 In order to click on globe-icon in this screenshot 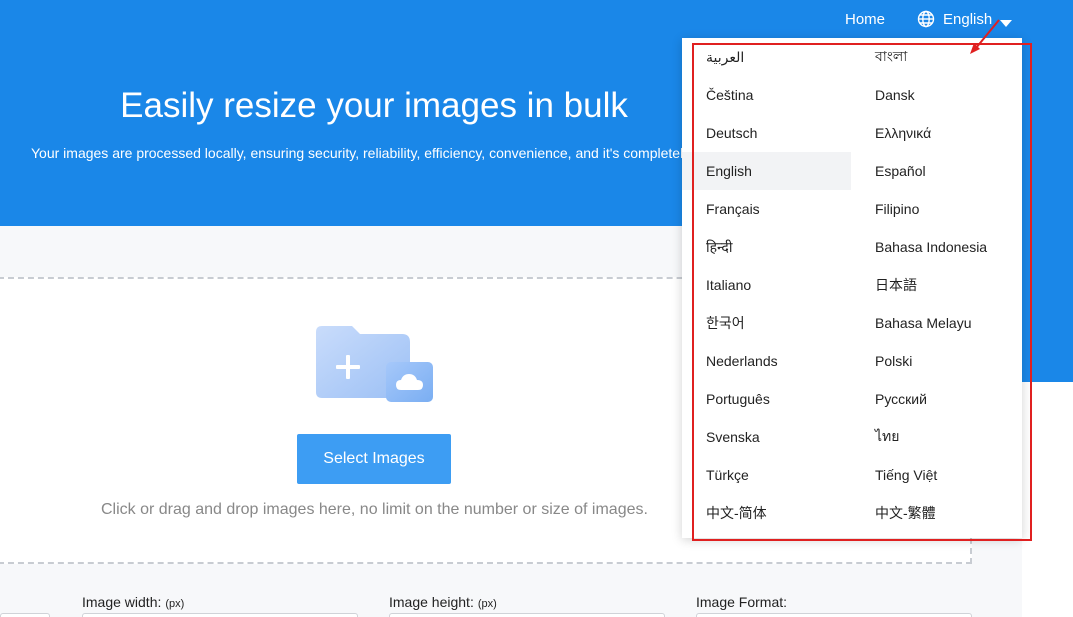, I will do `click(926, 19)`.